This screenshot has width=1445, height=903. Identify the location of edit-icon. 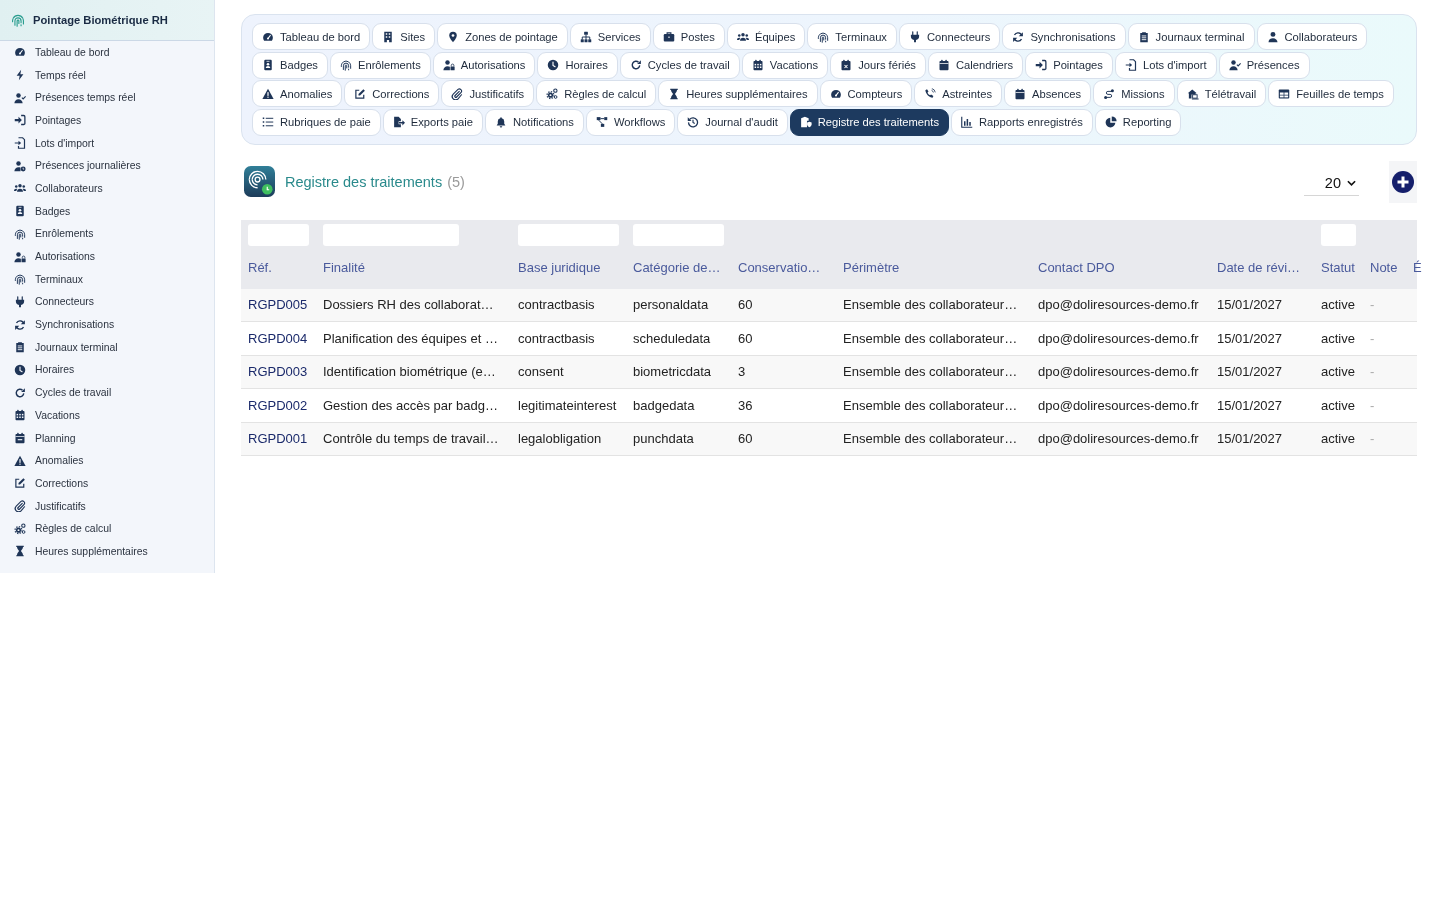
(360, 93).